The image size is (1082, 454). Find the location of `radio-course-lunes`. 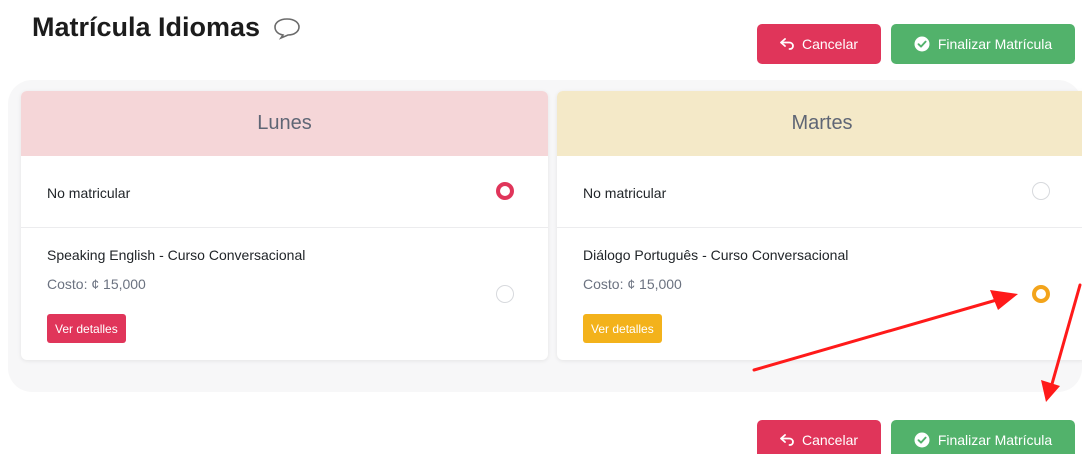

radio-course-lunes is located at coordinates (505, 294).